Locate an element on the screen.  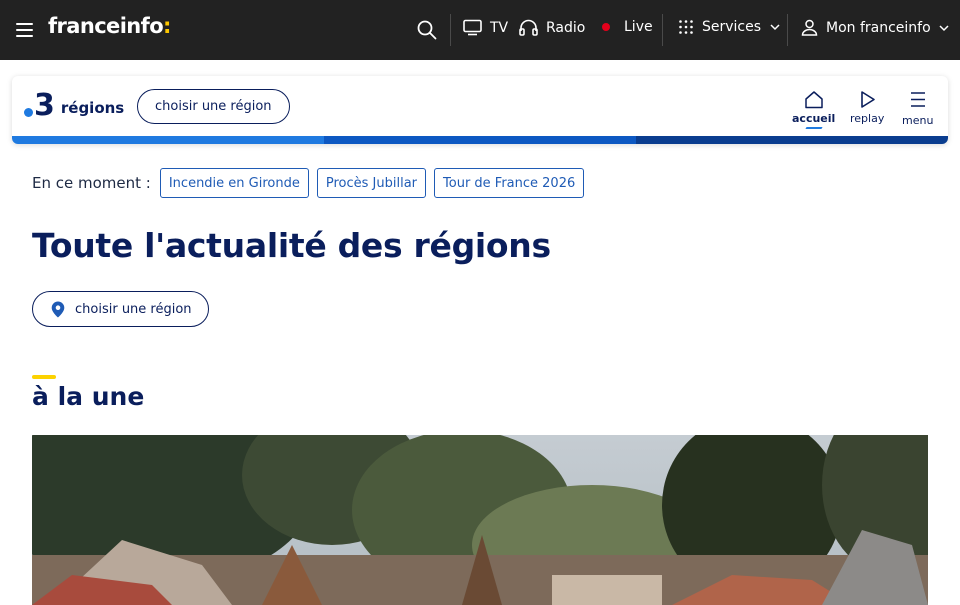
france3-regions-logo: 3 régions is located at coordinates (74, 106).